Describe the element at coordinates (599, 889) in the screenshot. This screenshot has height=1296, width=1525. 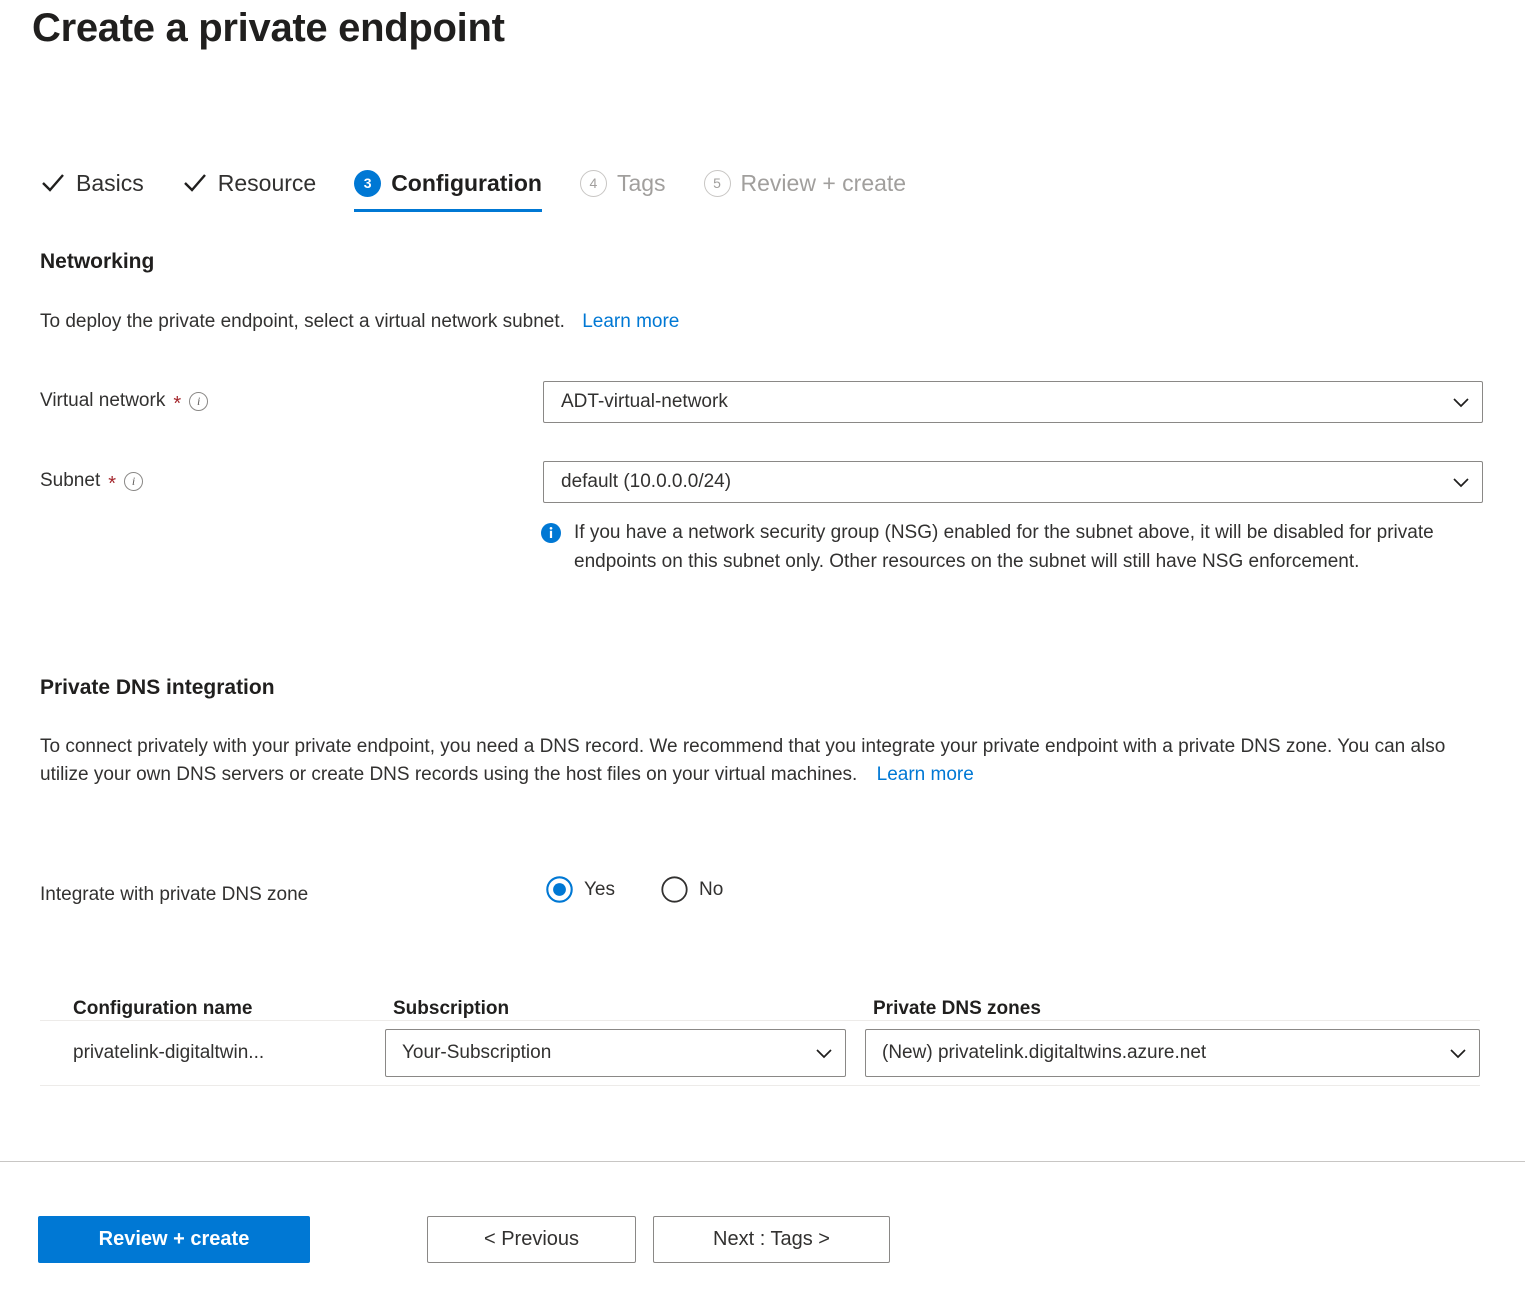
I see `radio-option-yes-label: Yes` at that location.